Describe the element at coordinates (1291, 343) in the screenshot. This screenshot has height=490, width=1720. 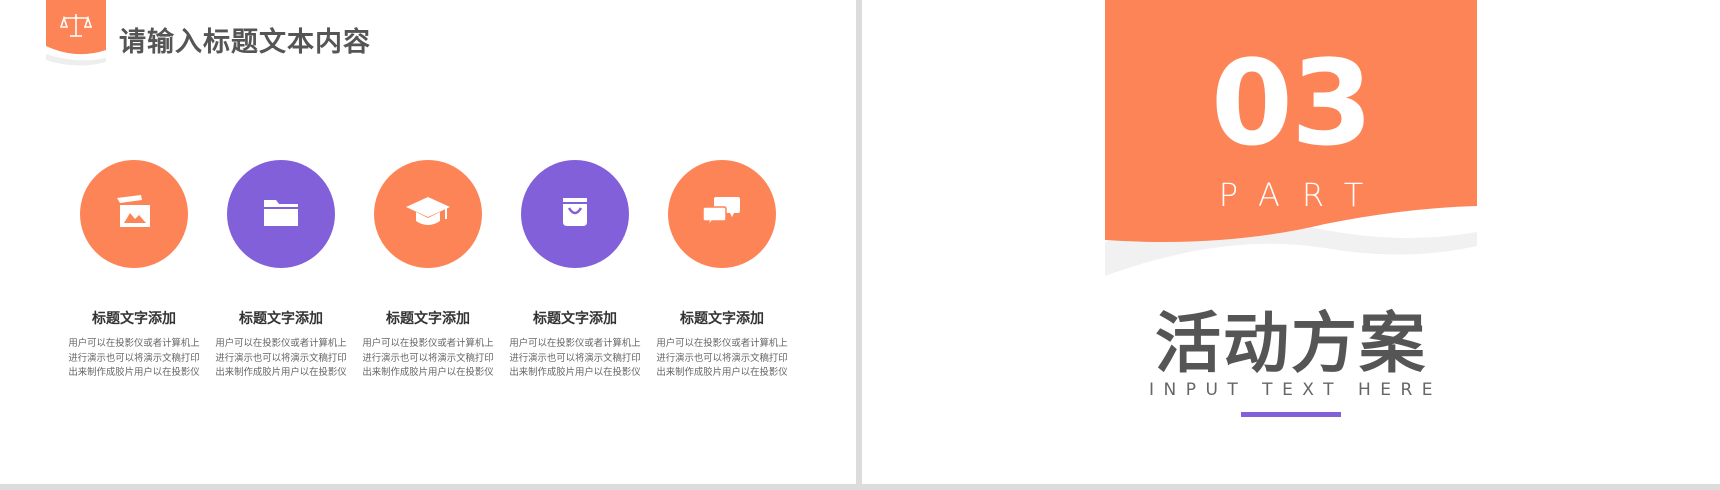
I see `section-title: 活动方案` at that location.